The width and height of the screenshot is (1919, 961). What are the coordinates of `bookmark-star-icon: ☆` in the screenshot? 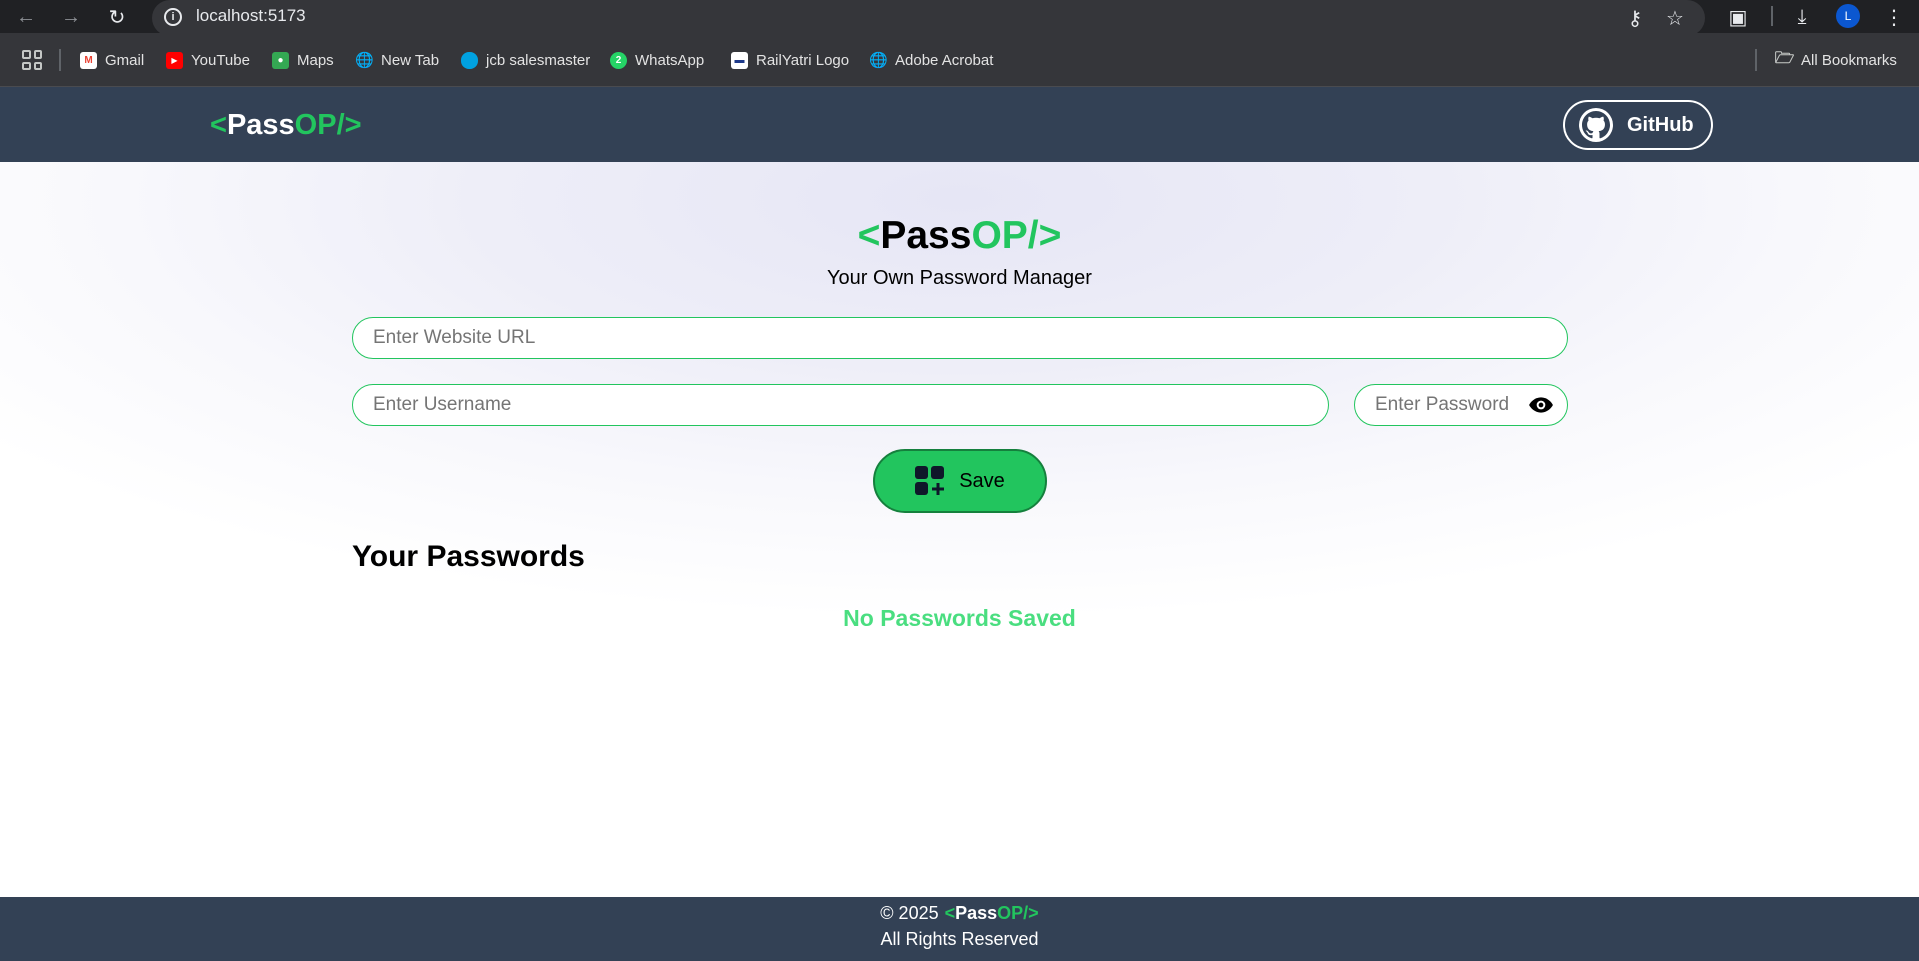 It's located at (1675, 18).